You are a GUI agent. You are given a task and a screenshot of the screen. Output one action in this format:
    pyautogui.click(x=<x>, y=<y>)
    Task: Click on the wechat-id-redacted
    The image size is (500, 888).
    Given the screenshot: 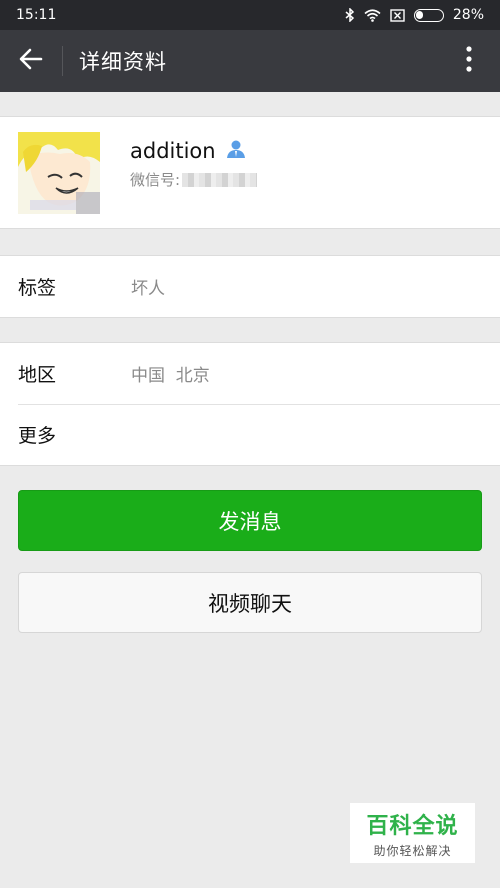 What is the action you would take?
    pyautogui.click(x=220, y=179)
    